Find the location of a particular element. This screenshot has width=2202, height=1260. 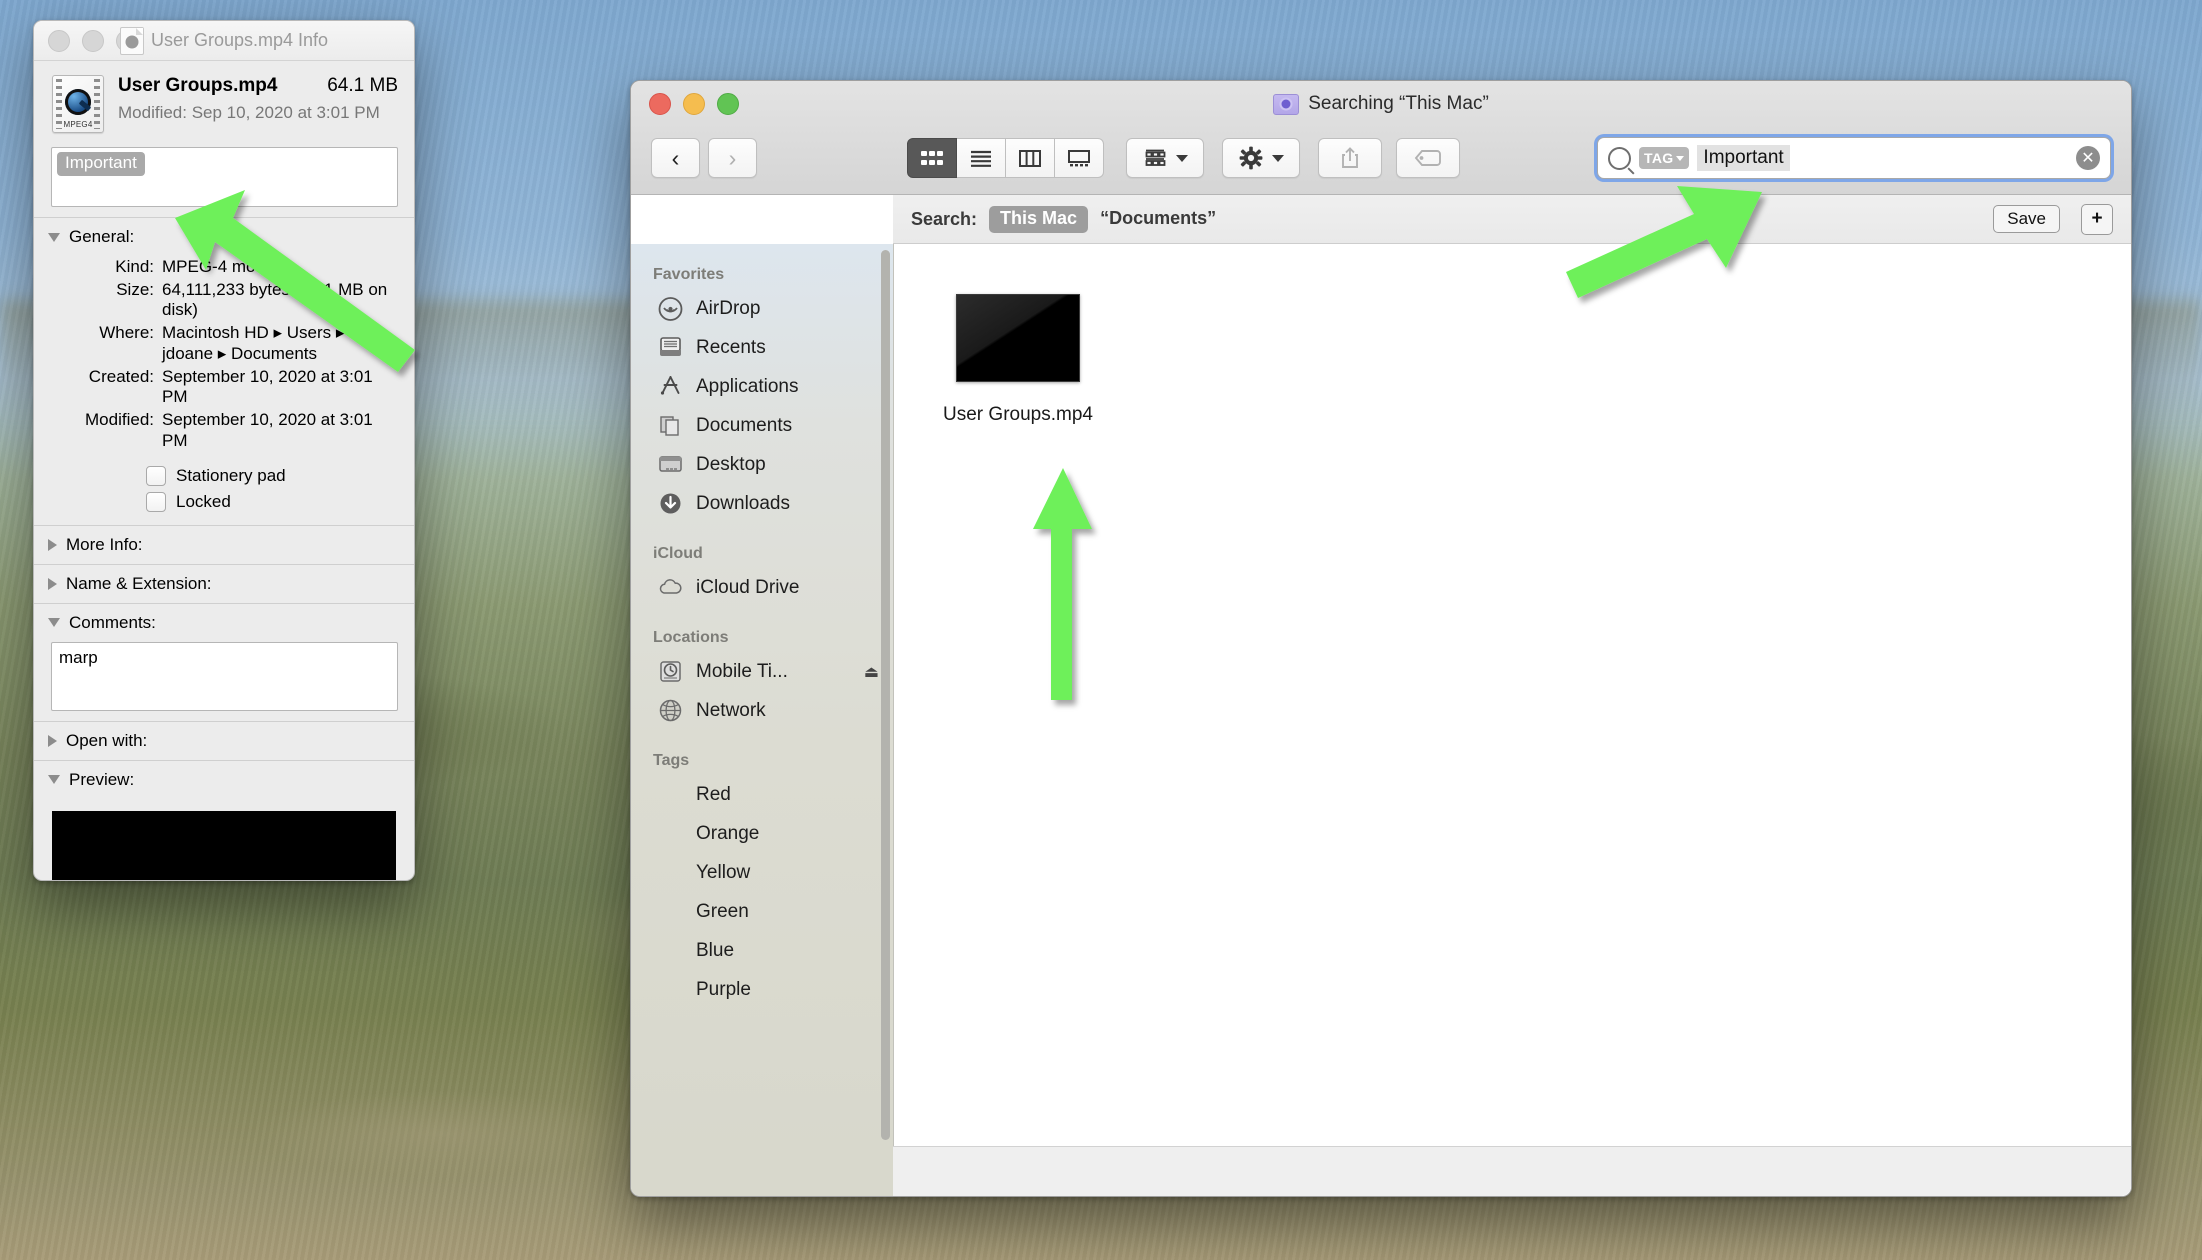

stationery-pad-row: Stationery pad is located at coordinates (224, 476).